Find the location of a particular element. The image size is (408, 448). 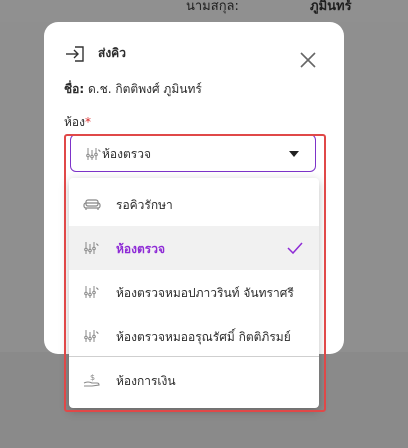

option-waiting-treatment: รอคิวรักษา is located at coordinates (194, 204).